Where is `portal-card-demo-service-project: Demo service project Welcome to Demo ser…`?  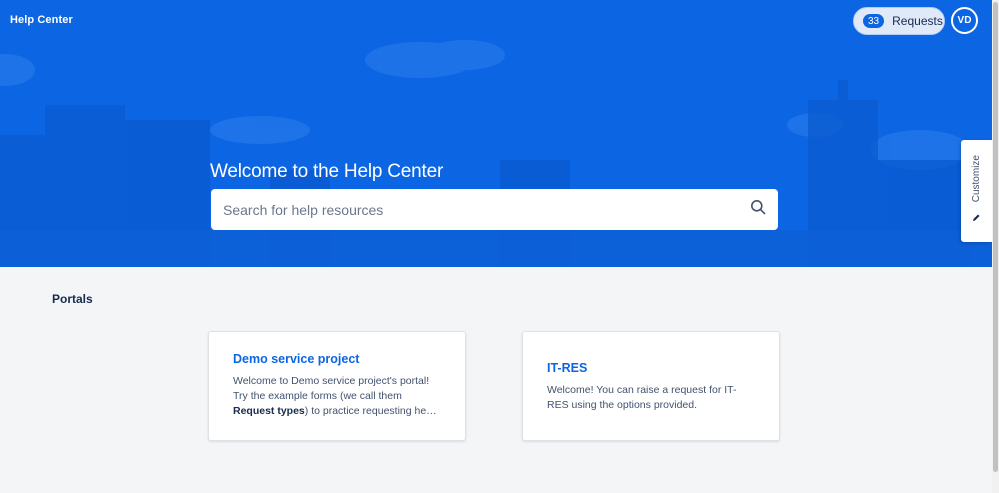 portal-card-demo-service-project: Demo service project Welcome to Demo ser… is located at coordinates (337, 386).